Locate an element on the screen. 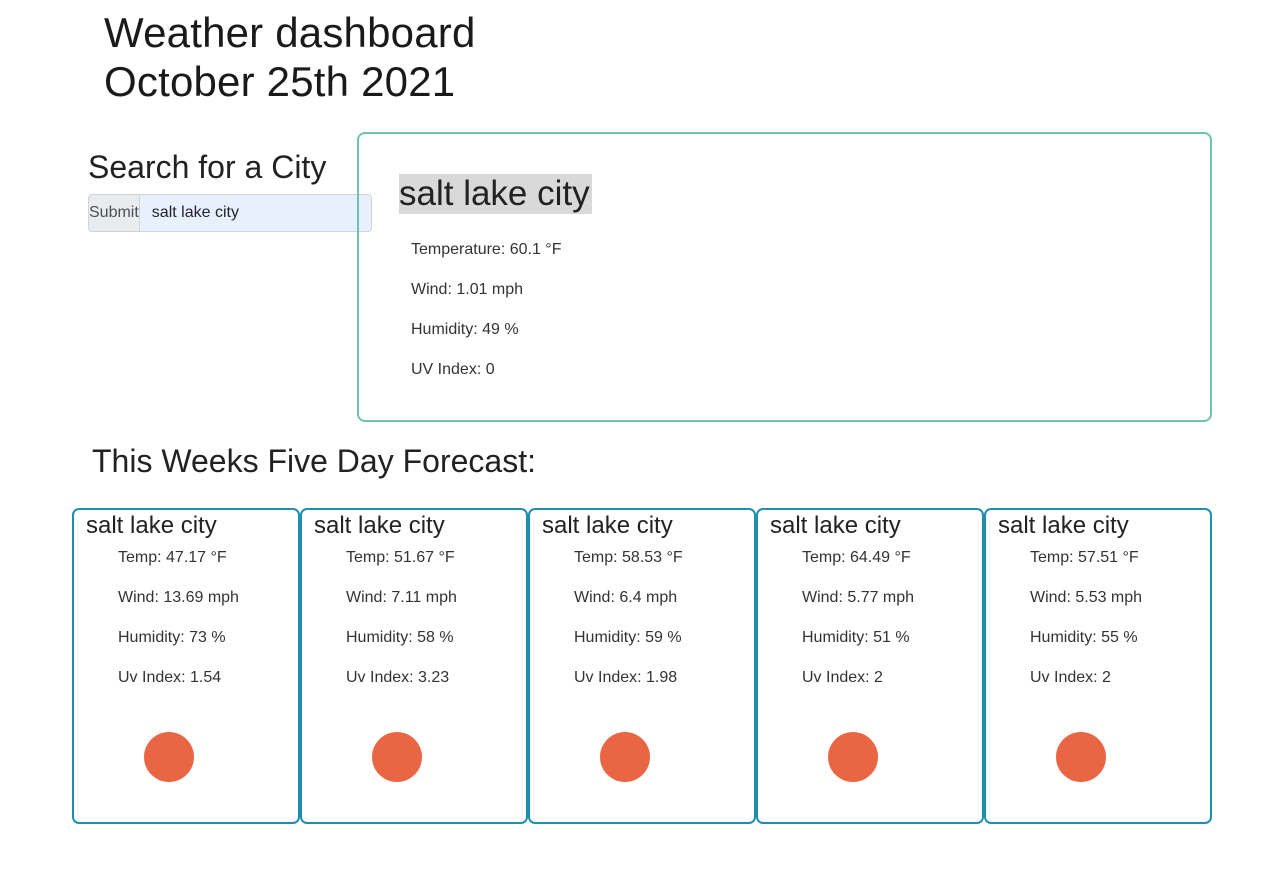 The width and height of the screenshot is (1273, 883). forecast-uv-index: Uv Index: 1.54 is located at coordinates (170, 677).